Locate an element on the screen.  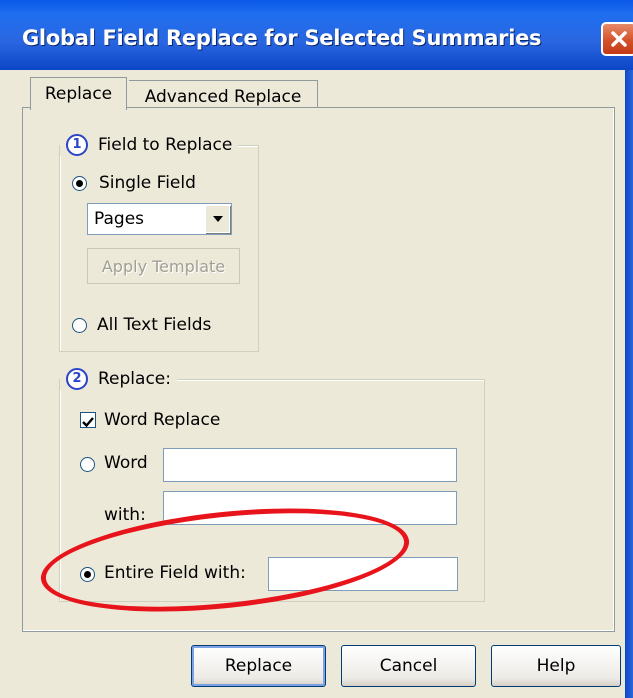
help-button: Help is located at coordinates (556, 666).